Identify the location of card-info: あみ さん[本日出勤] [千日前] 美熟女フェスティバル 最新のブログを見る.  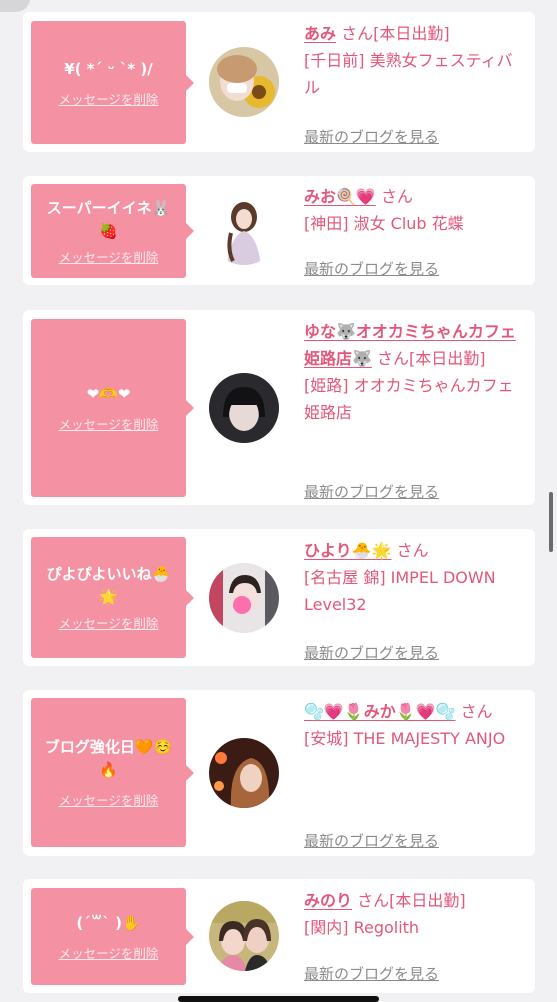
(415, 83).